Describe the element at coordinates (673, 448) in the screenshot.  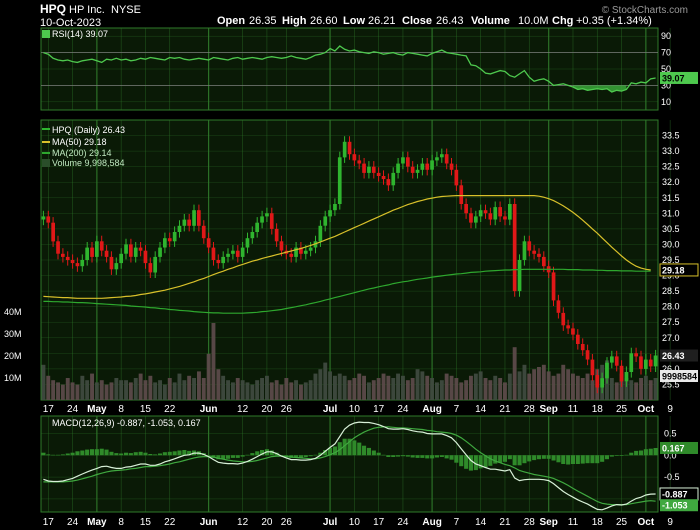
I see `hist-tag: 0.167` at that location.